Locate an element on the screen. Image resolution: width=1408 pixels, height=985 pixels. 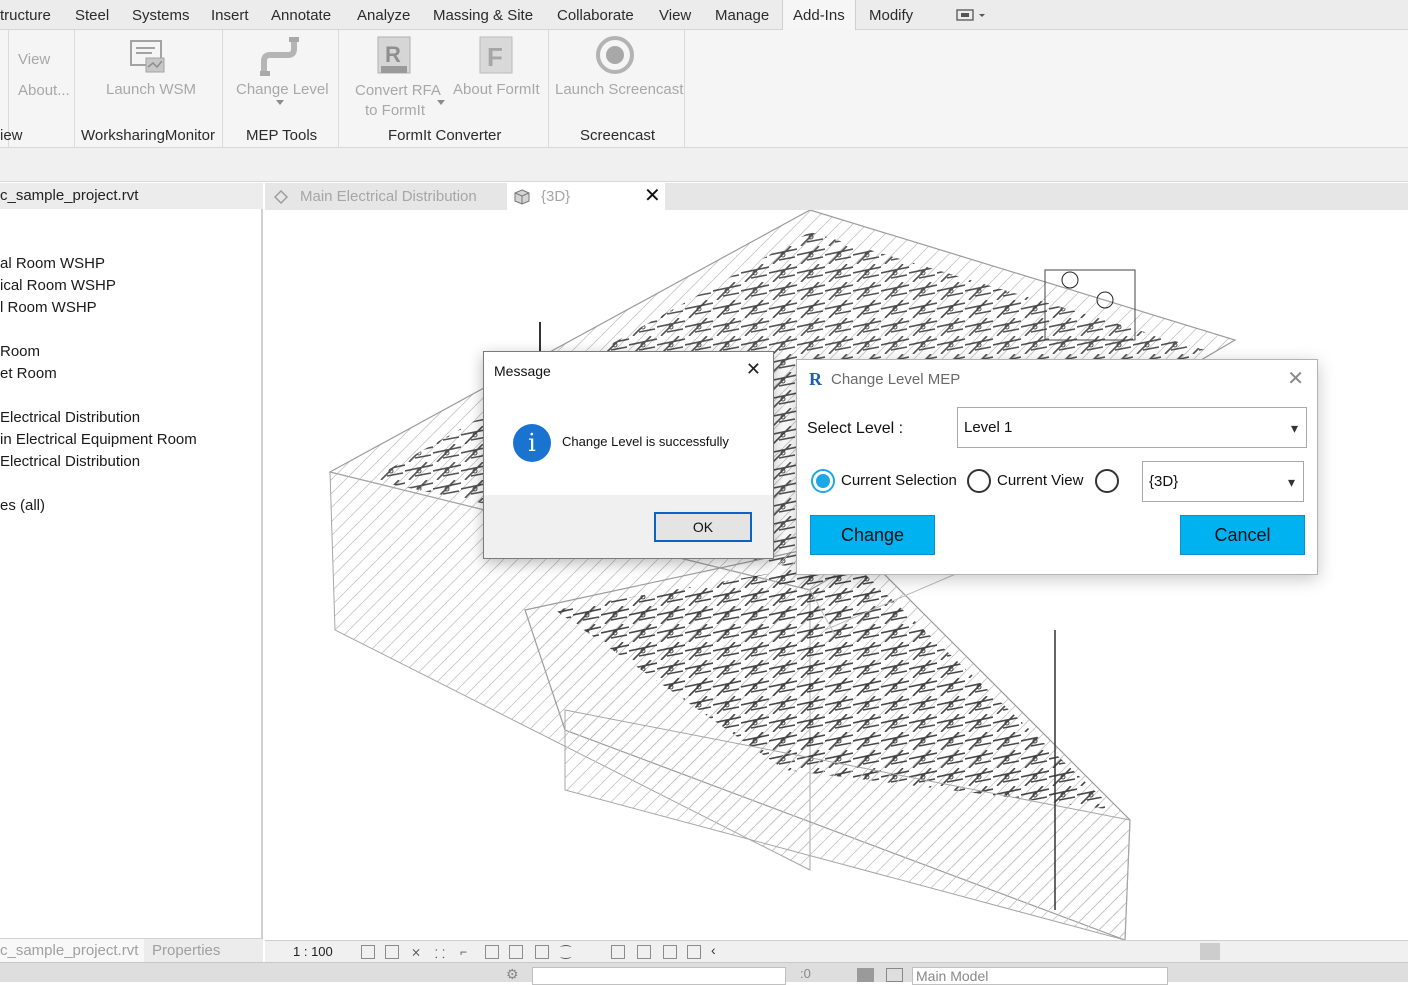
pipe-icon is located at coordinates (279, 56).